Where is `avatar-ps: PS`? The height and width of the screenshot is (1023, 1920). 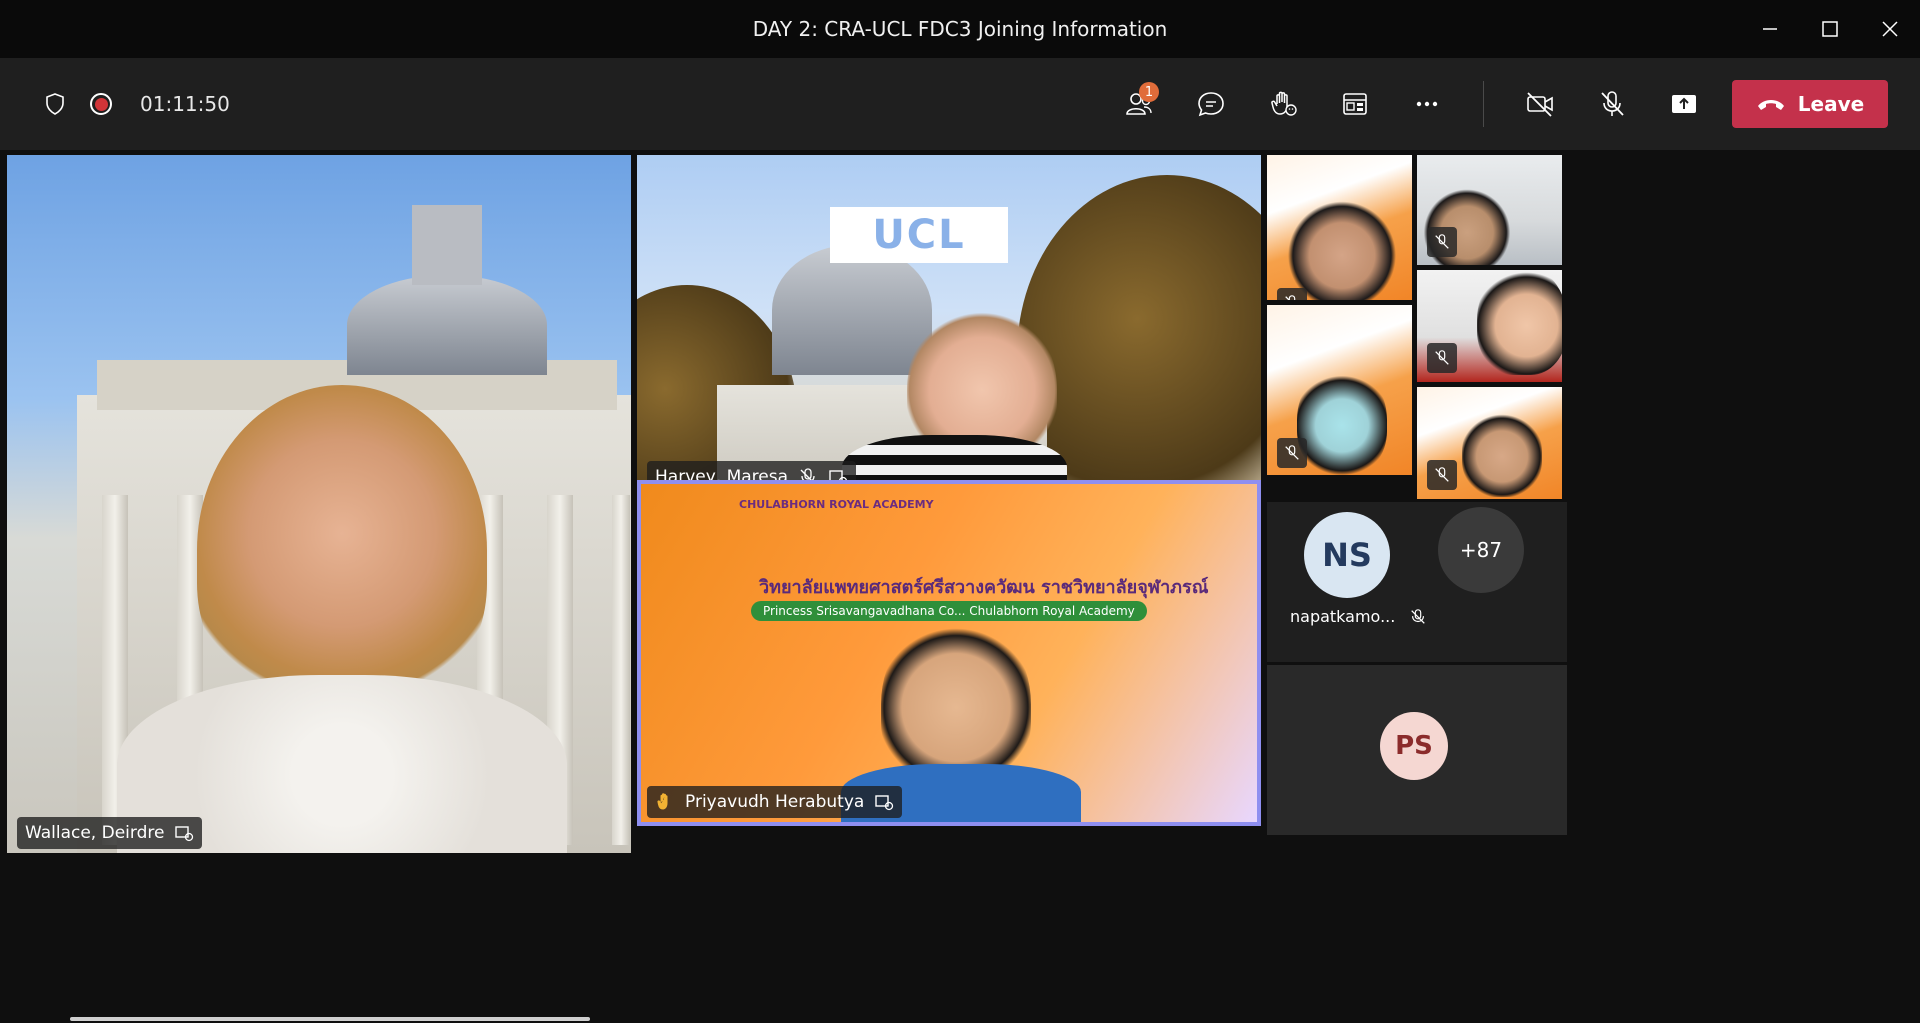 avatar-ps: PS is located at coordinates (1414, 746).